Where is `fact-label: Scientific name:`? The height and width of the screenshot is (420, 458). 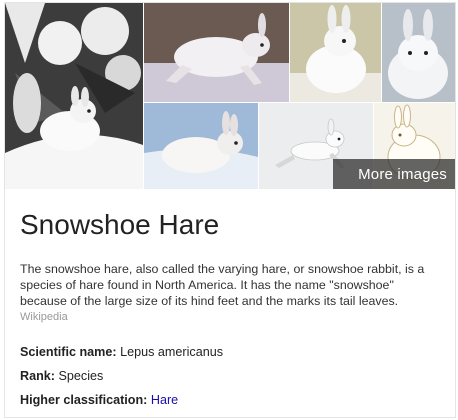 fact-label: Scientific name: is located at coordinates (68, 352).